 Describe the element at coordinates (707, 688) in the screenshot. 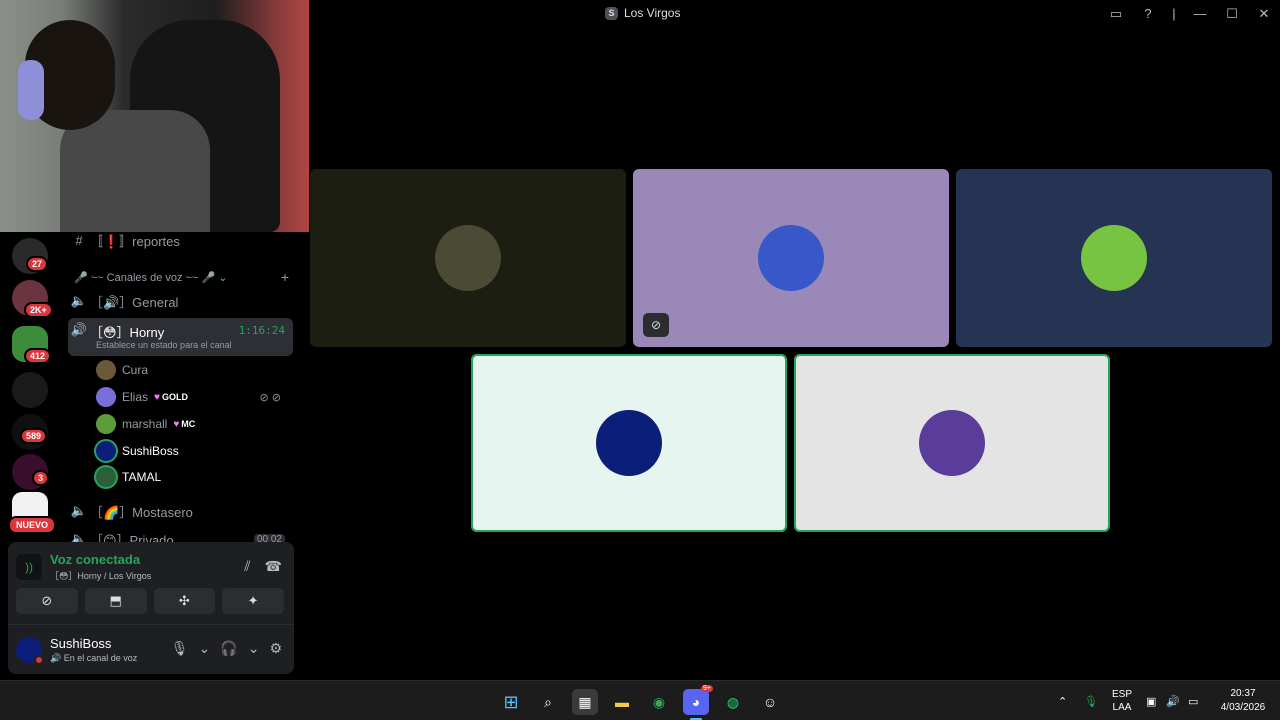

I see `discord-badge: 9+` at that location.